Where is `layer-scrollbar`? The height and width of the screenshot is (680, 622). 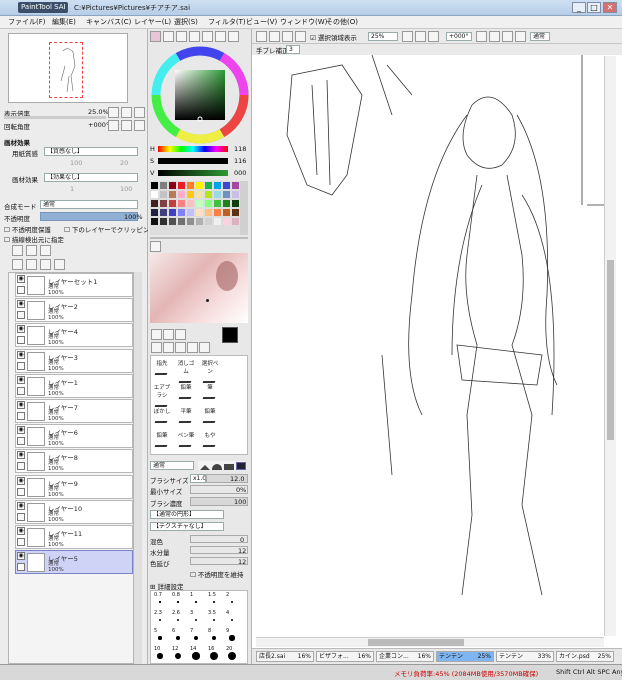
layer-scrollbar is located at coordinates (138, 468).